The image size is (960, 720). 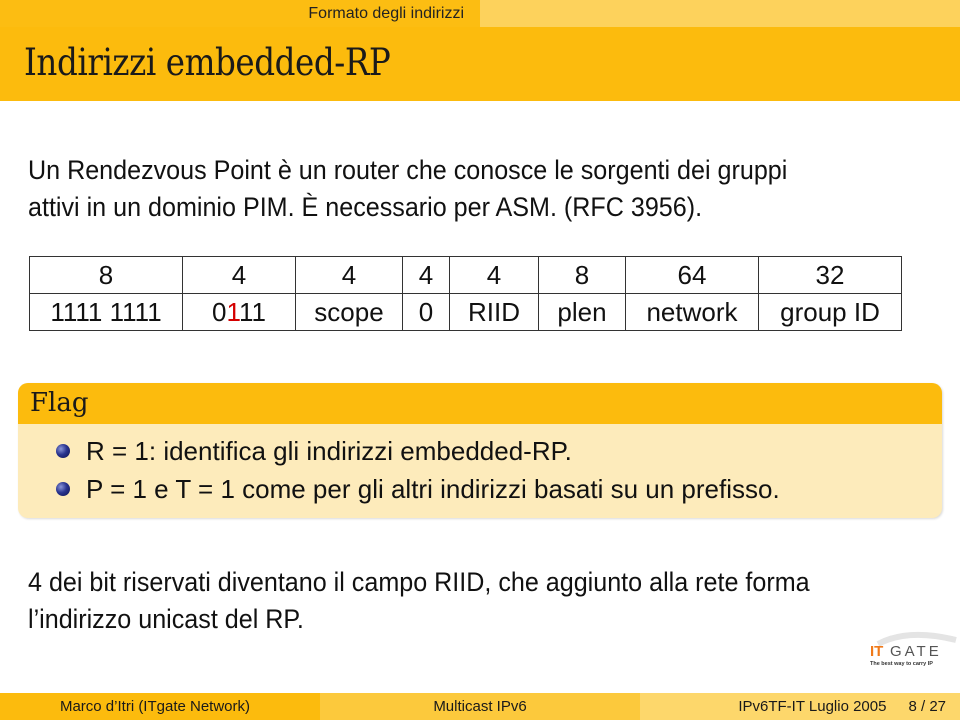 What do you see at coordinates (830, 312) in the screenshot?
I see `field-cell: group ID` at bounding box center [830, 312].